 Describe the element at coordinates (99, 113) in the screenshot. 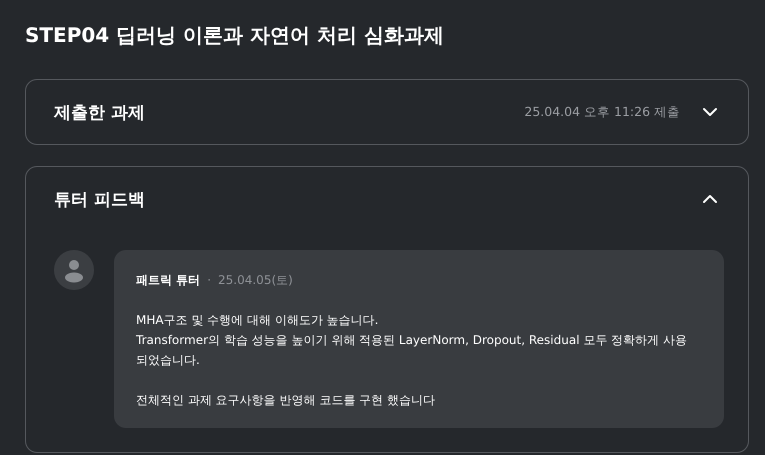

I see `section-title: 제출한 과제` at that location.